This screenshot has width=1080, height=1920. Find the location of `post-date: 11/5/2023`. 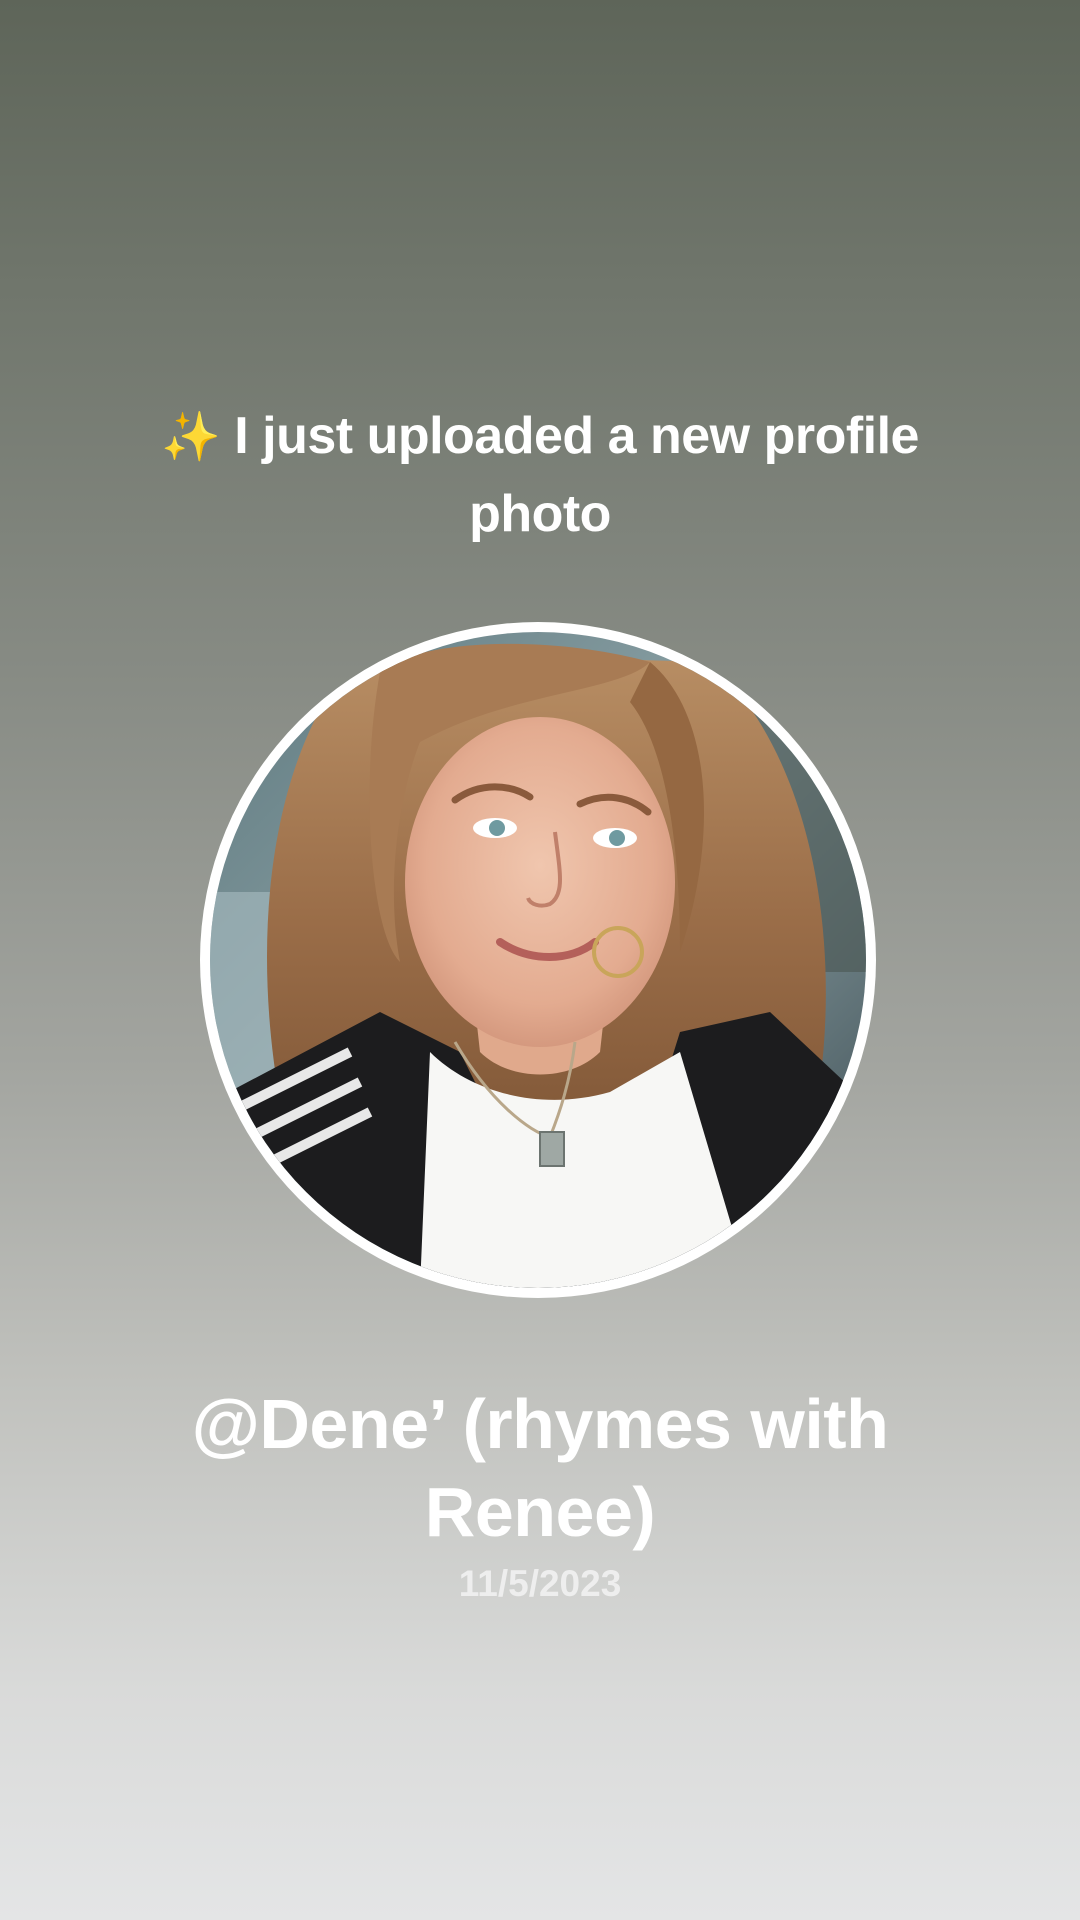

post-date: 11/5/2023 is located at coordinates (540, 1583).